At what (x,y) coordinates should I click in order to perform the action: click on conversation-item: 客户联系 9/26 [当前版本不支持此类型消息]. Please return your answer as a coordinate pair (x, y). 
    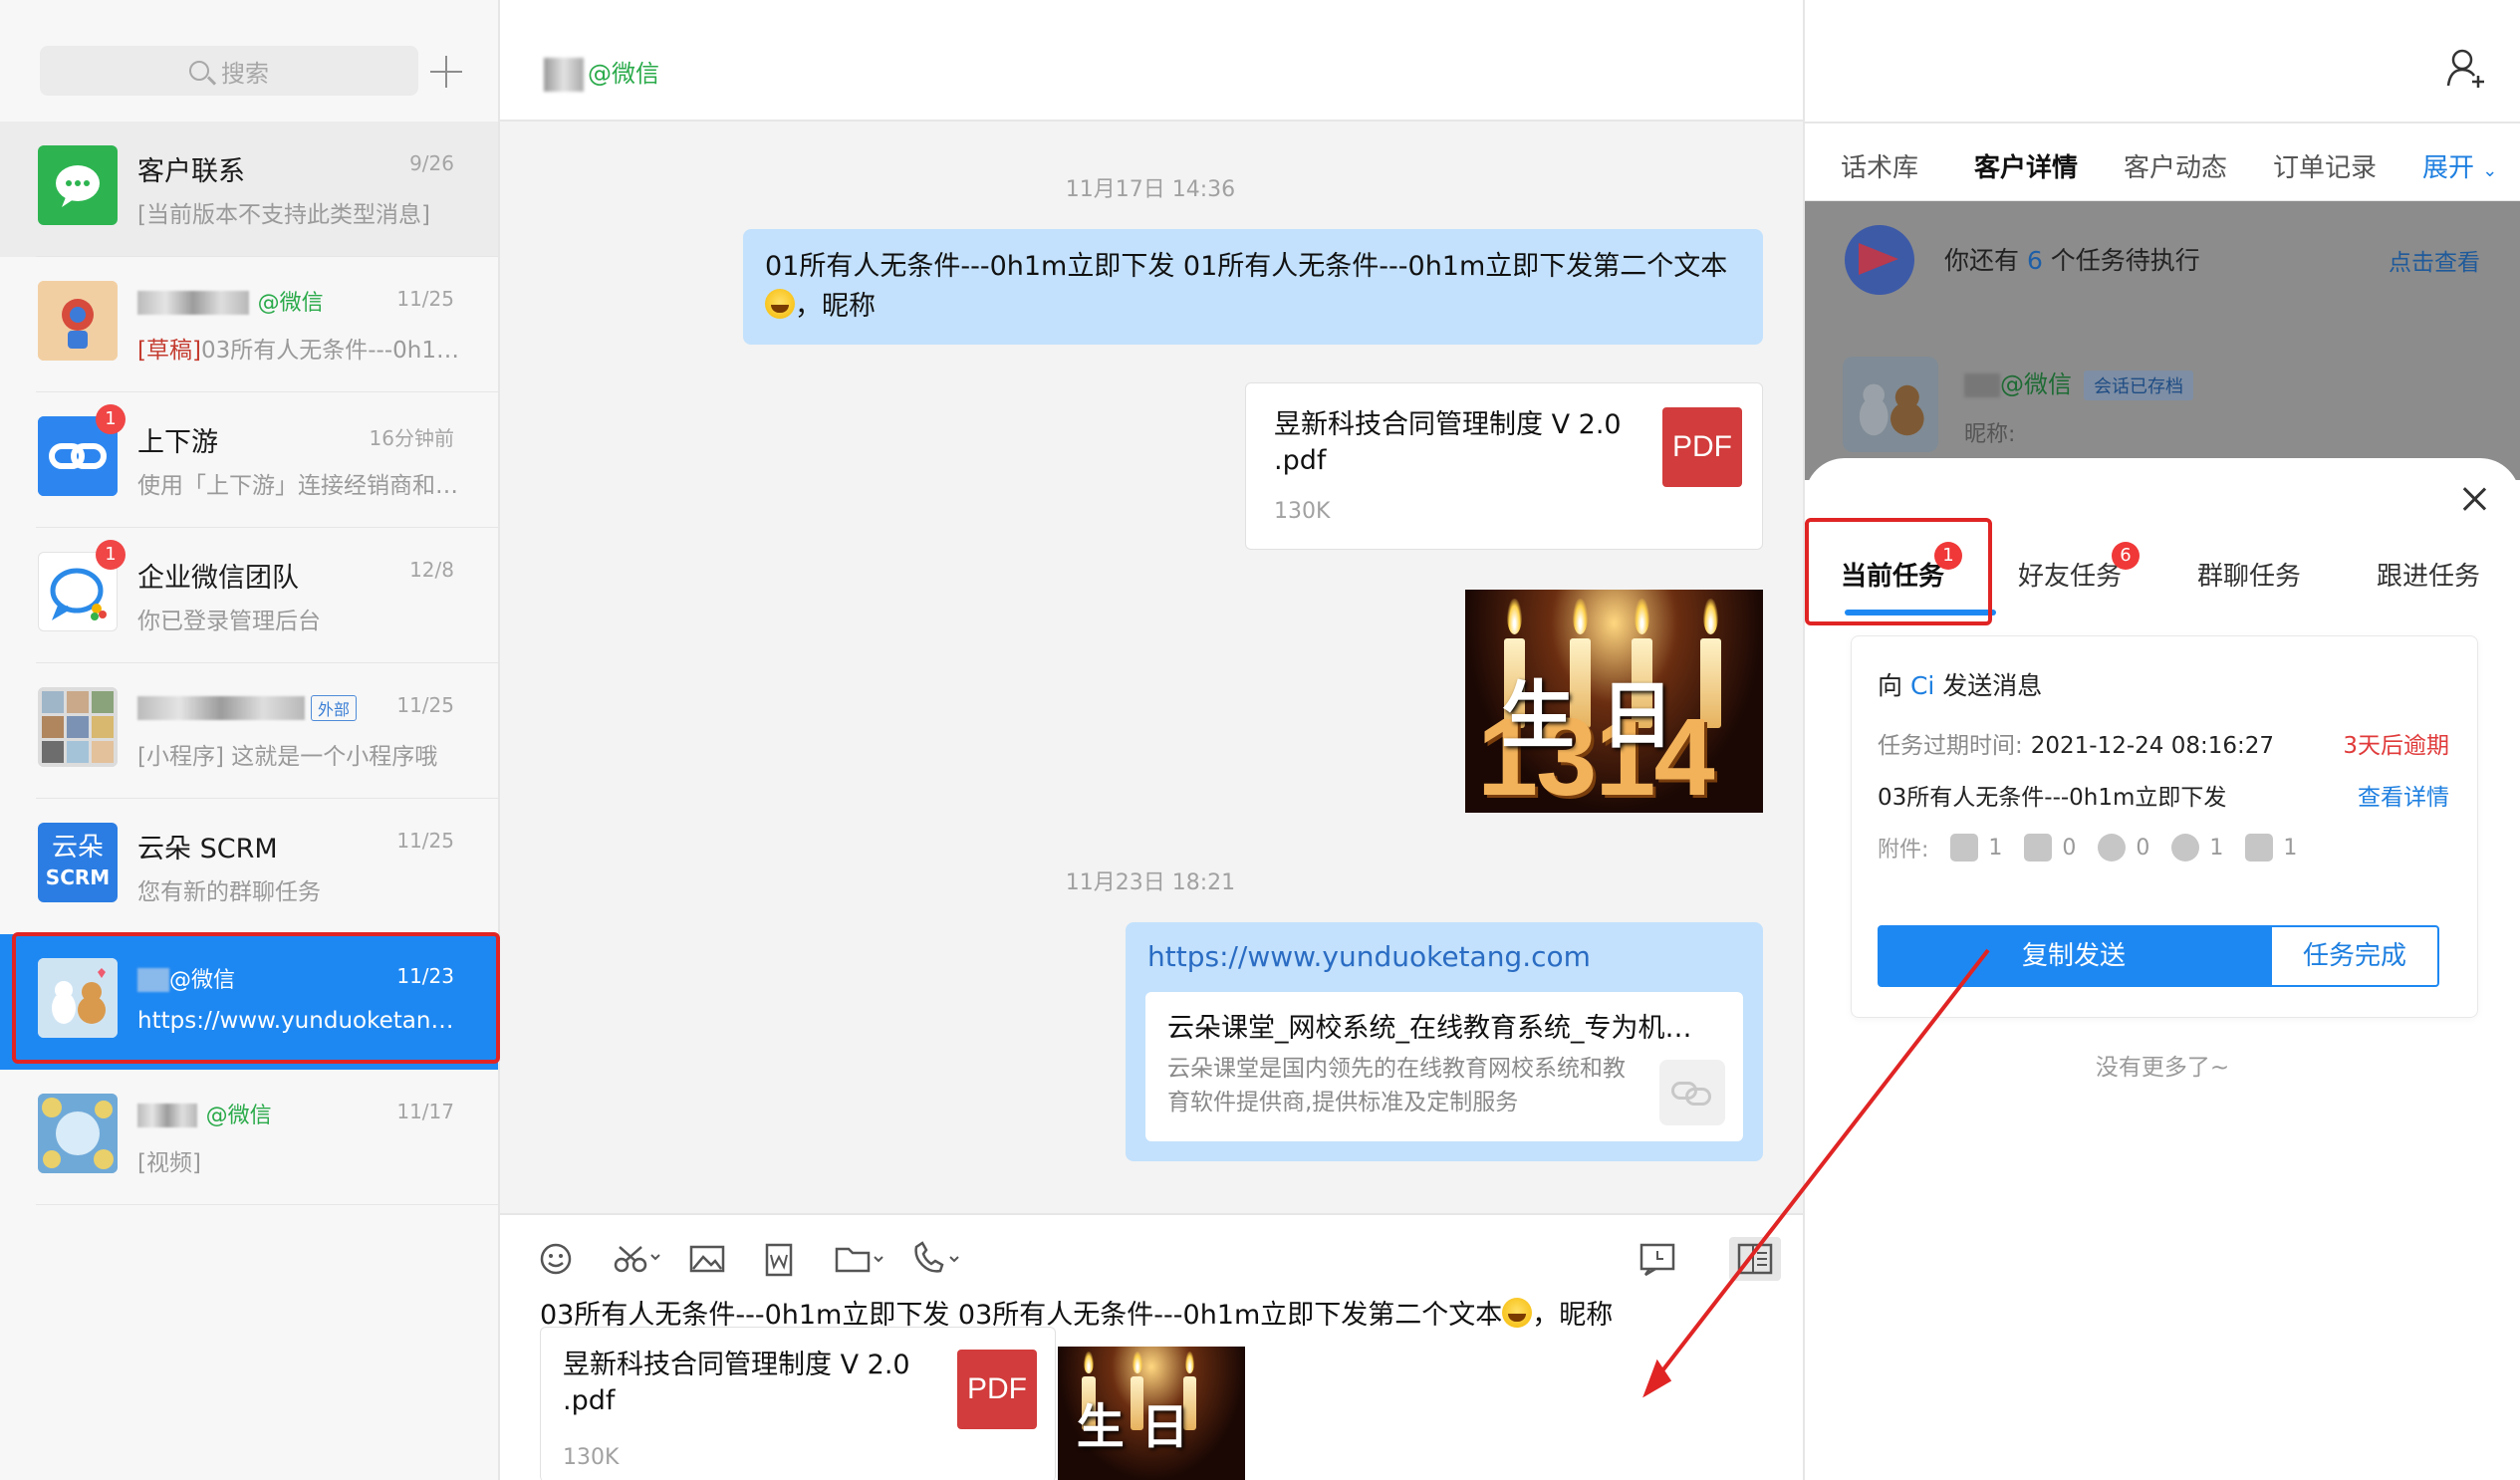
    Looking at the image, I should click on (249, 190).